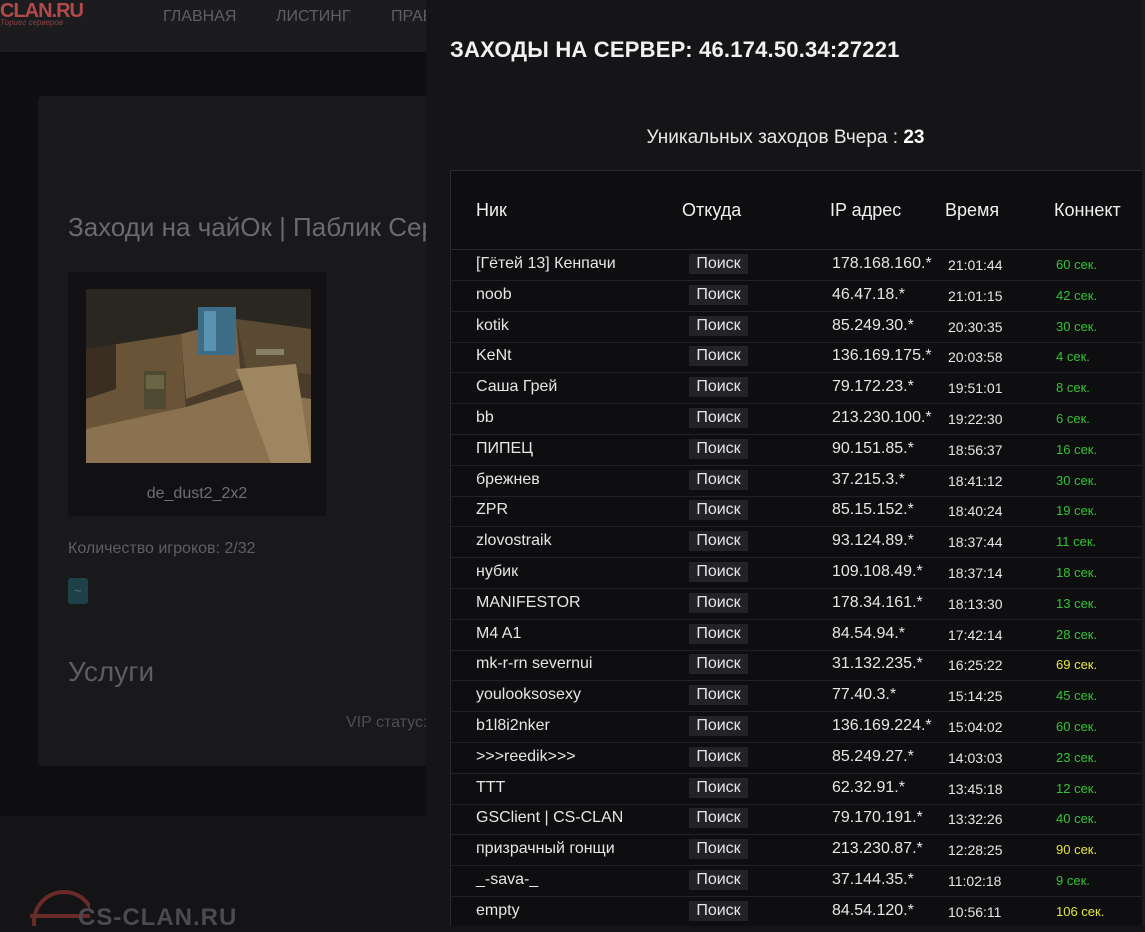 This screenshot has height=932, width=1145. What do you see at coordinates (1077, 819) in the screenshot?
I see `cell-connect: 40 сек.` at bounding box center [1077, 819].